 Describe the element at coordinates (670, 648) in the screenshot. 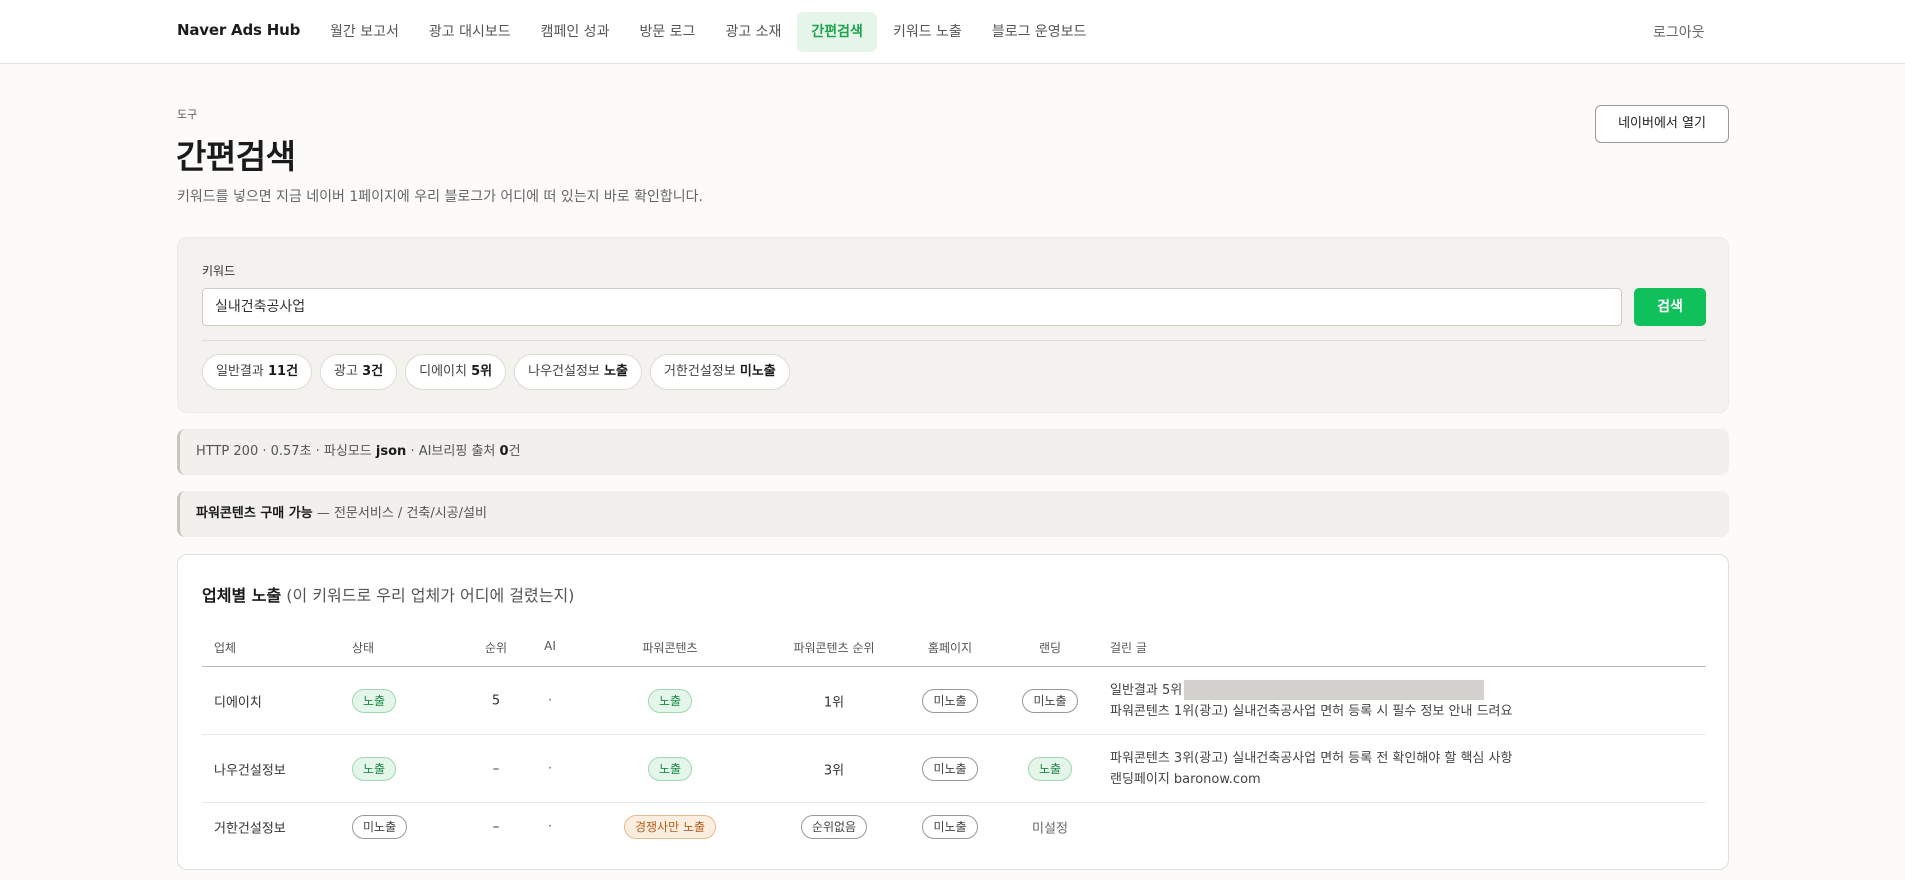

I see `col-header-power-content: 파워콘텐츠` at that location.